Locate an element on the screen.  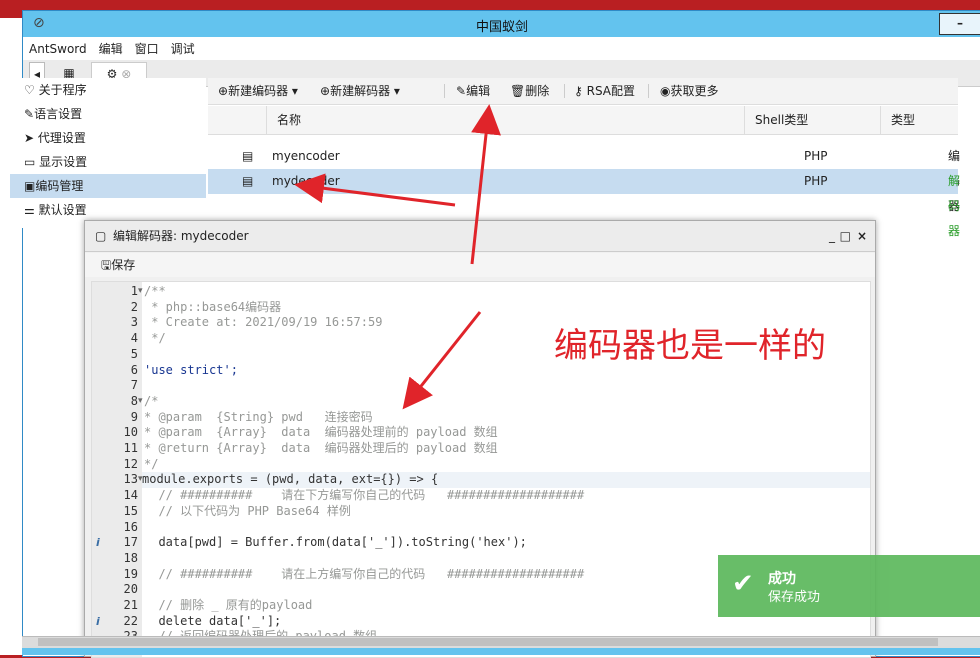
check-icon: ✔ is located at coordinates (743, 584).